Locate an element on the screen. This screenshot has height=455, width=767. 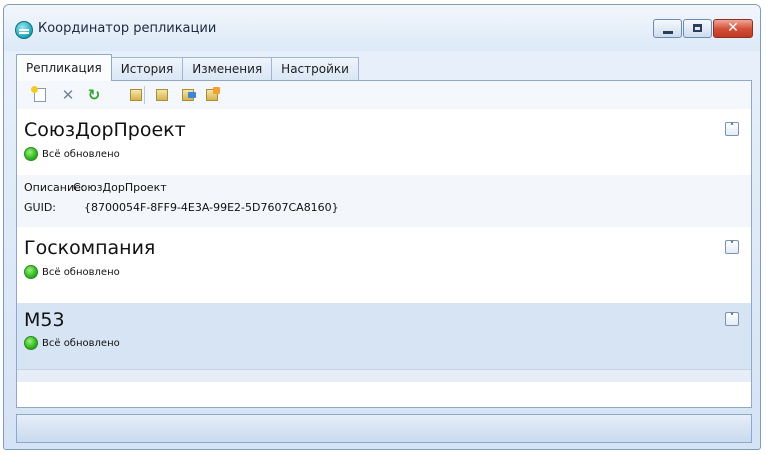
description-label: Описание: is located at coordinates (54, 187).